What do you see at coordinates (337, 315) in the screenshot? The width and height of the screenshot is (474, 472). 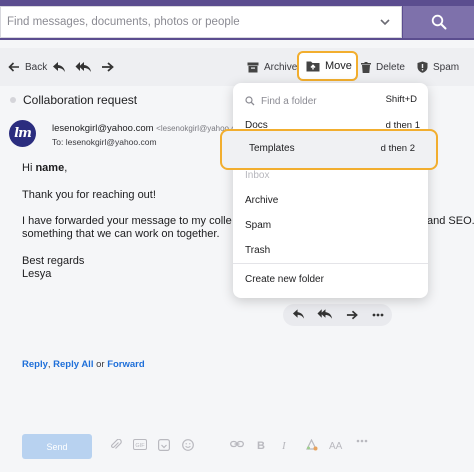 I see `inline-actions` at bounding box center [337, 315].